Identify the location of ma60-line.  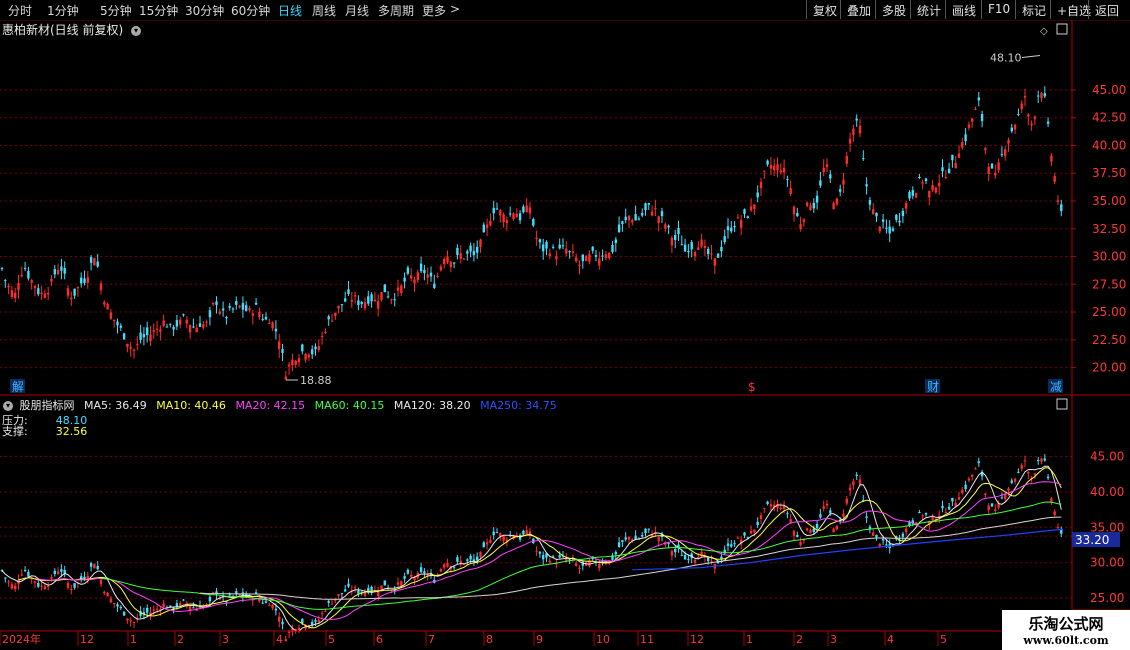
(581, 555).